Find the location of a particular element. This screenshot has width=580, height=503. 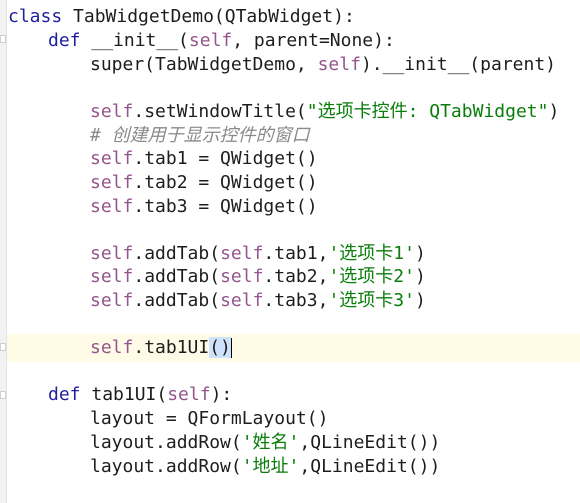

string-literal: '选项卡1' is located at coordinates (371, 253).